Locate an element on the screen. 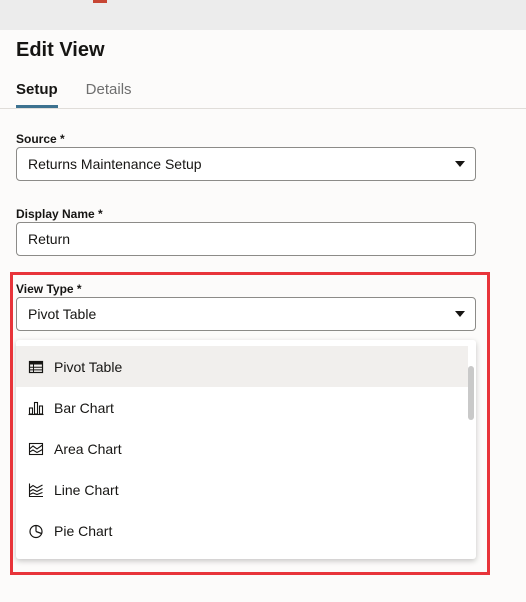  tabs-divider is located at coordinates (263, 108).